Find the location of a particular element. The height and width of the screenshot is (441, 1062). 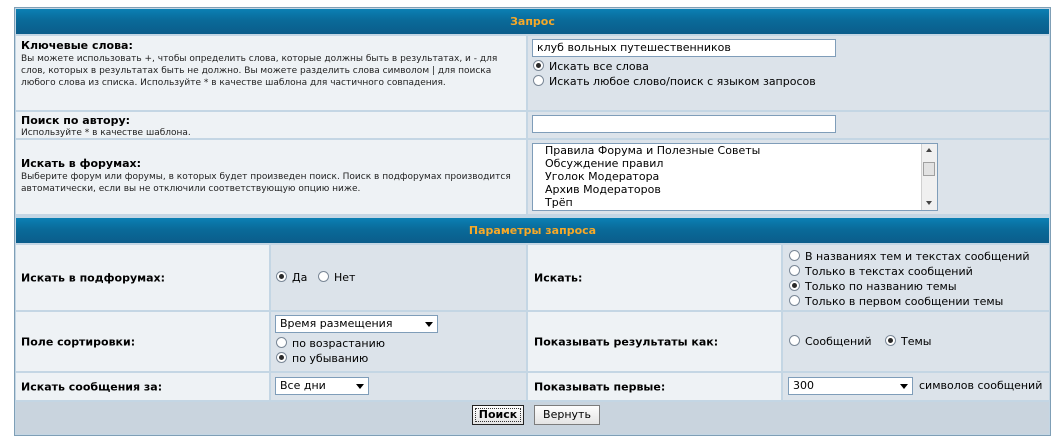

period-label: Искать сообщения за: is located at coordinates (92, 386).